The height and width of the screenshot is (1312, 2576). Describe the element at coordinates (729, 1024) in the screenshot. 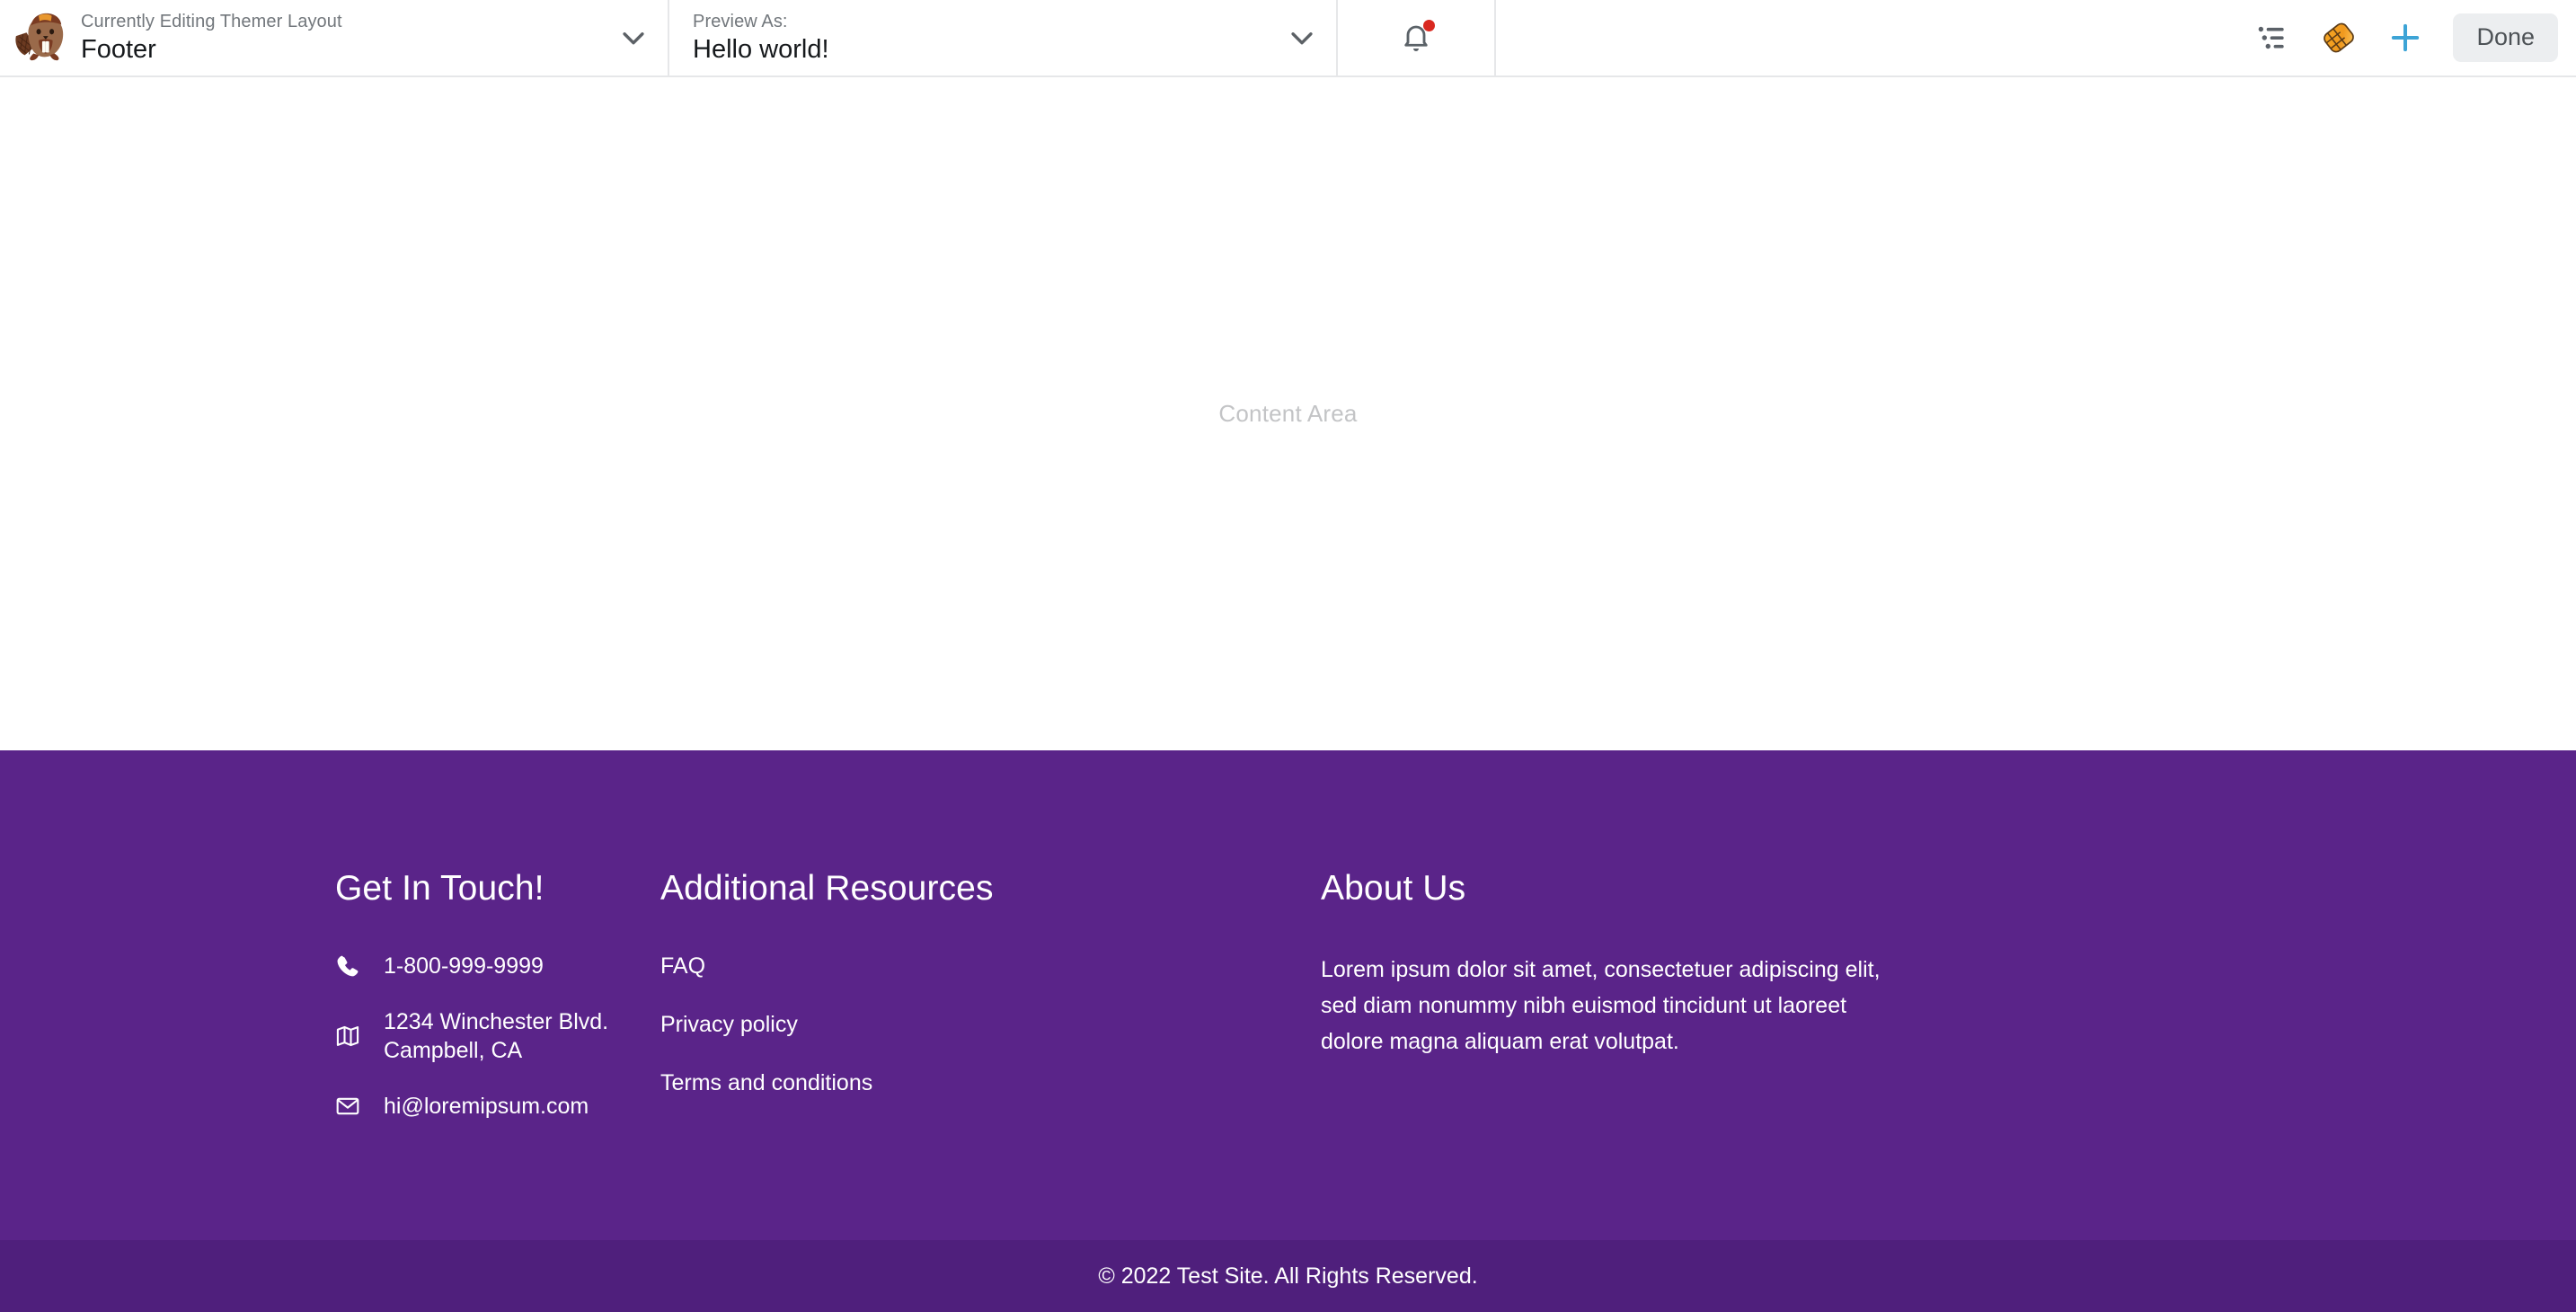

I see `footer-link-privacy-policy: Privacy policy` at that location.